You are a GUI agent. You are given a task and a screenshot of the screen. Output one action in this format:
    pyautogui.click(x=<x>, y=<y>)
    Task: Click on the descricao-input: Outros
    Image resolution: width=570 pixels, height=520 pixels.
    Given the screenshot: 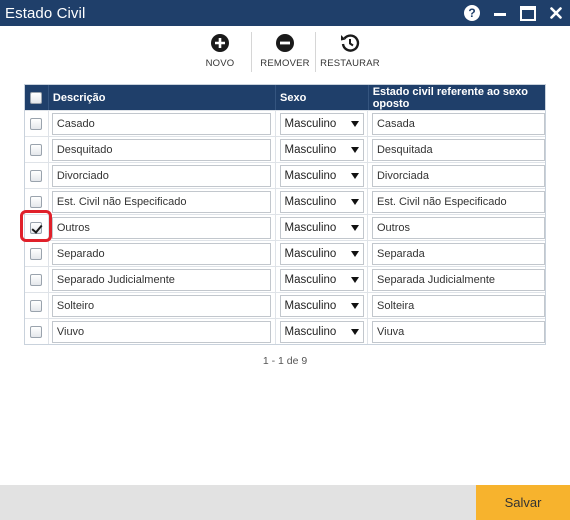 What is the action you would take?
    pyautogui.click(x=161, y=227)
    